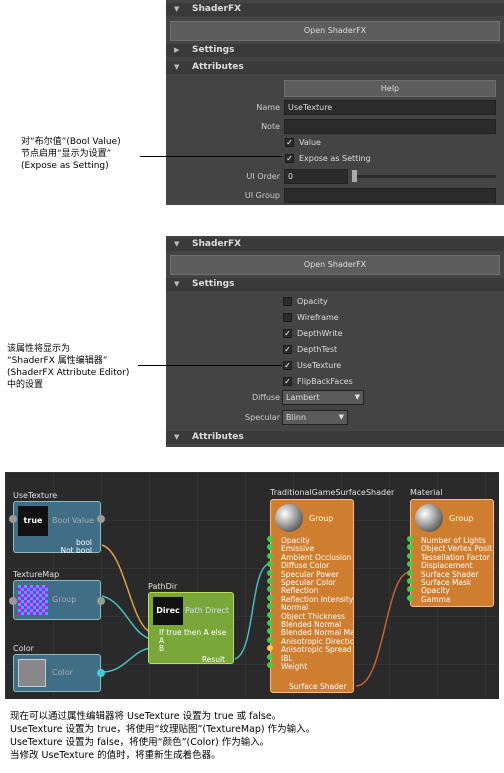 The image size is (504, 773). What do you see at coordinates (62, 672) in the screenshot?
I see `node-label: Color` at bounding box center [62, 672].